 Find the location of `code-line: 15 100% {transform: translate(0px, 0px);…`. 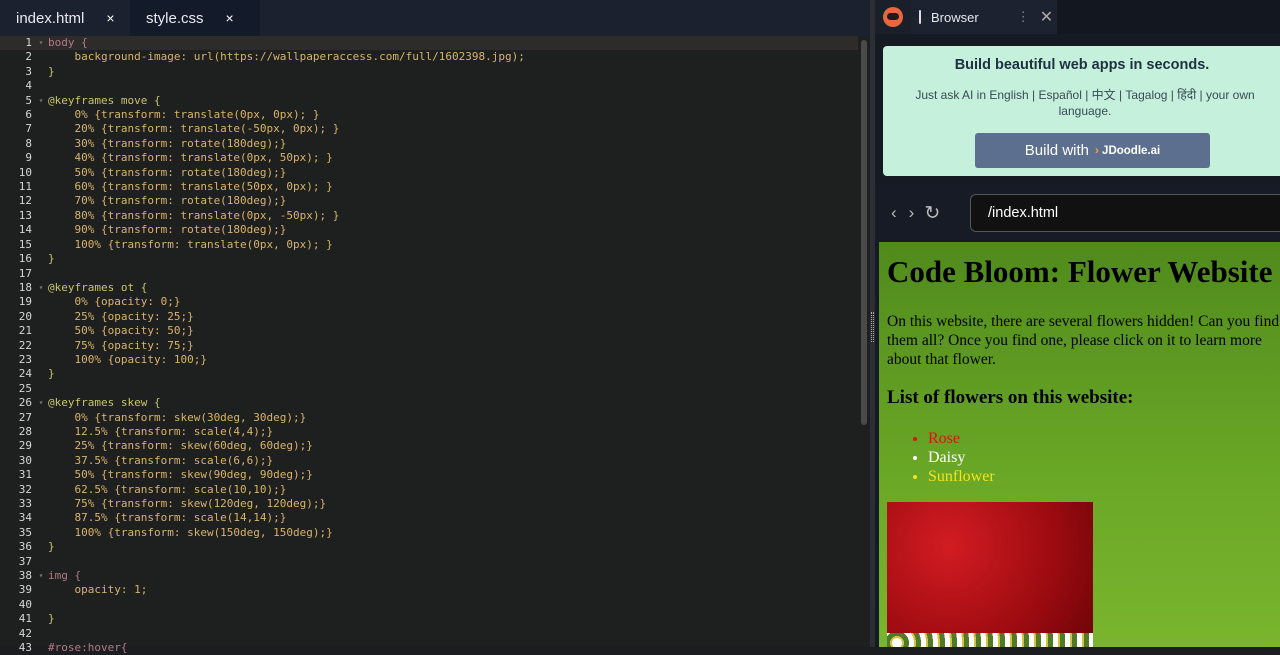

code-line: 15 100% {transform: translate(0px, 0px);… is located at coordinates (429, 245).